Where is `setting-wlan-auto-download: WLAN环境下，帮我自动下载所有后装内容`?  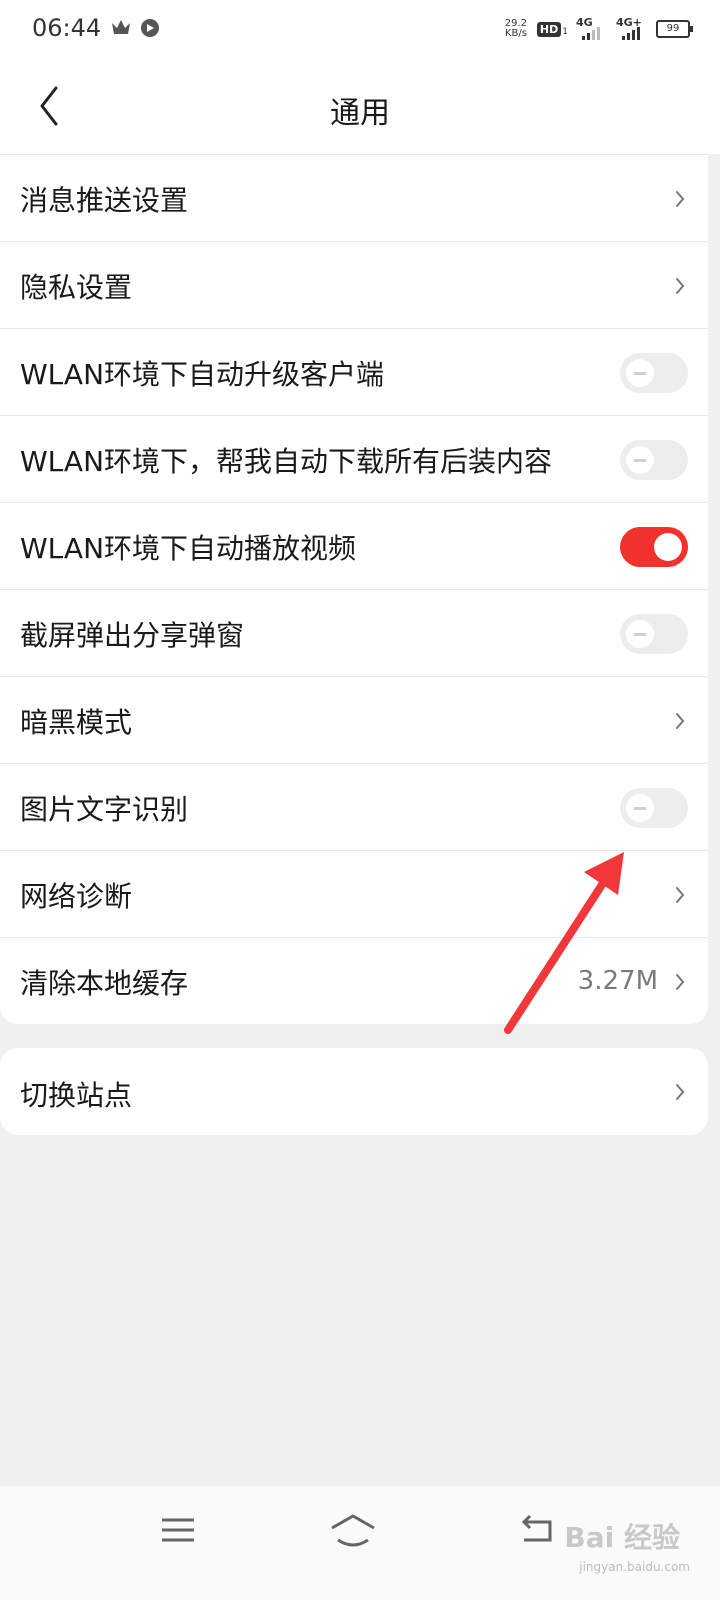 setting-wlan-auto-download: WLAN环境下，帮我自动下载所有后装内容 is located at coordinates (354, 458).